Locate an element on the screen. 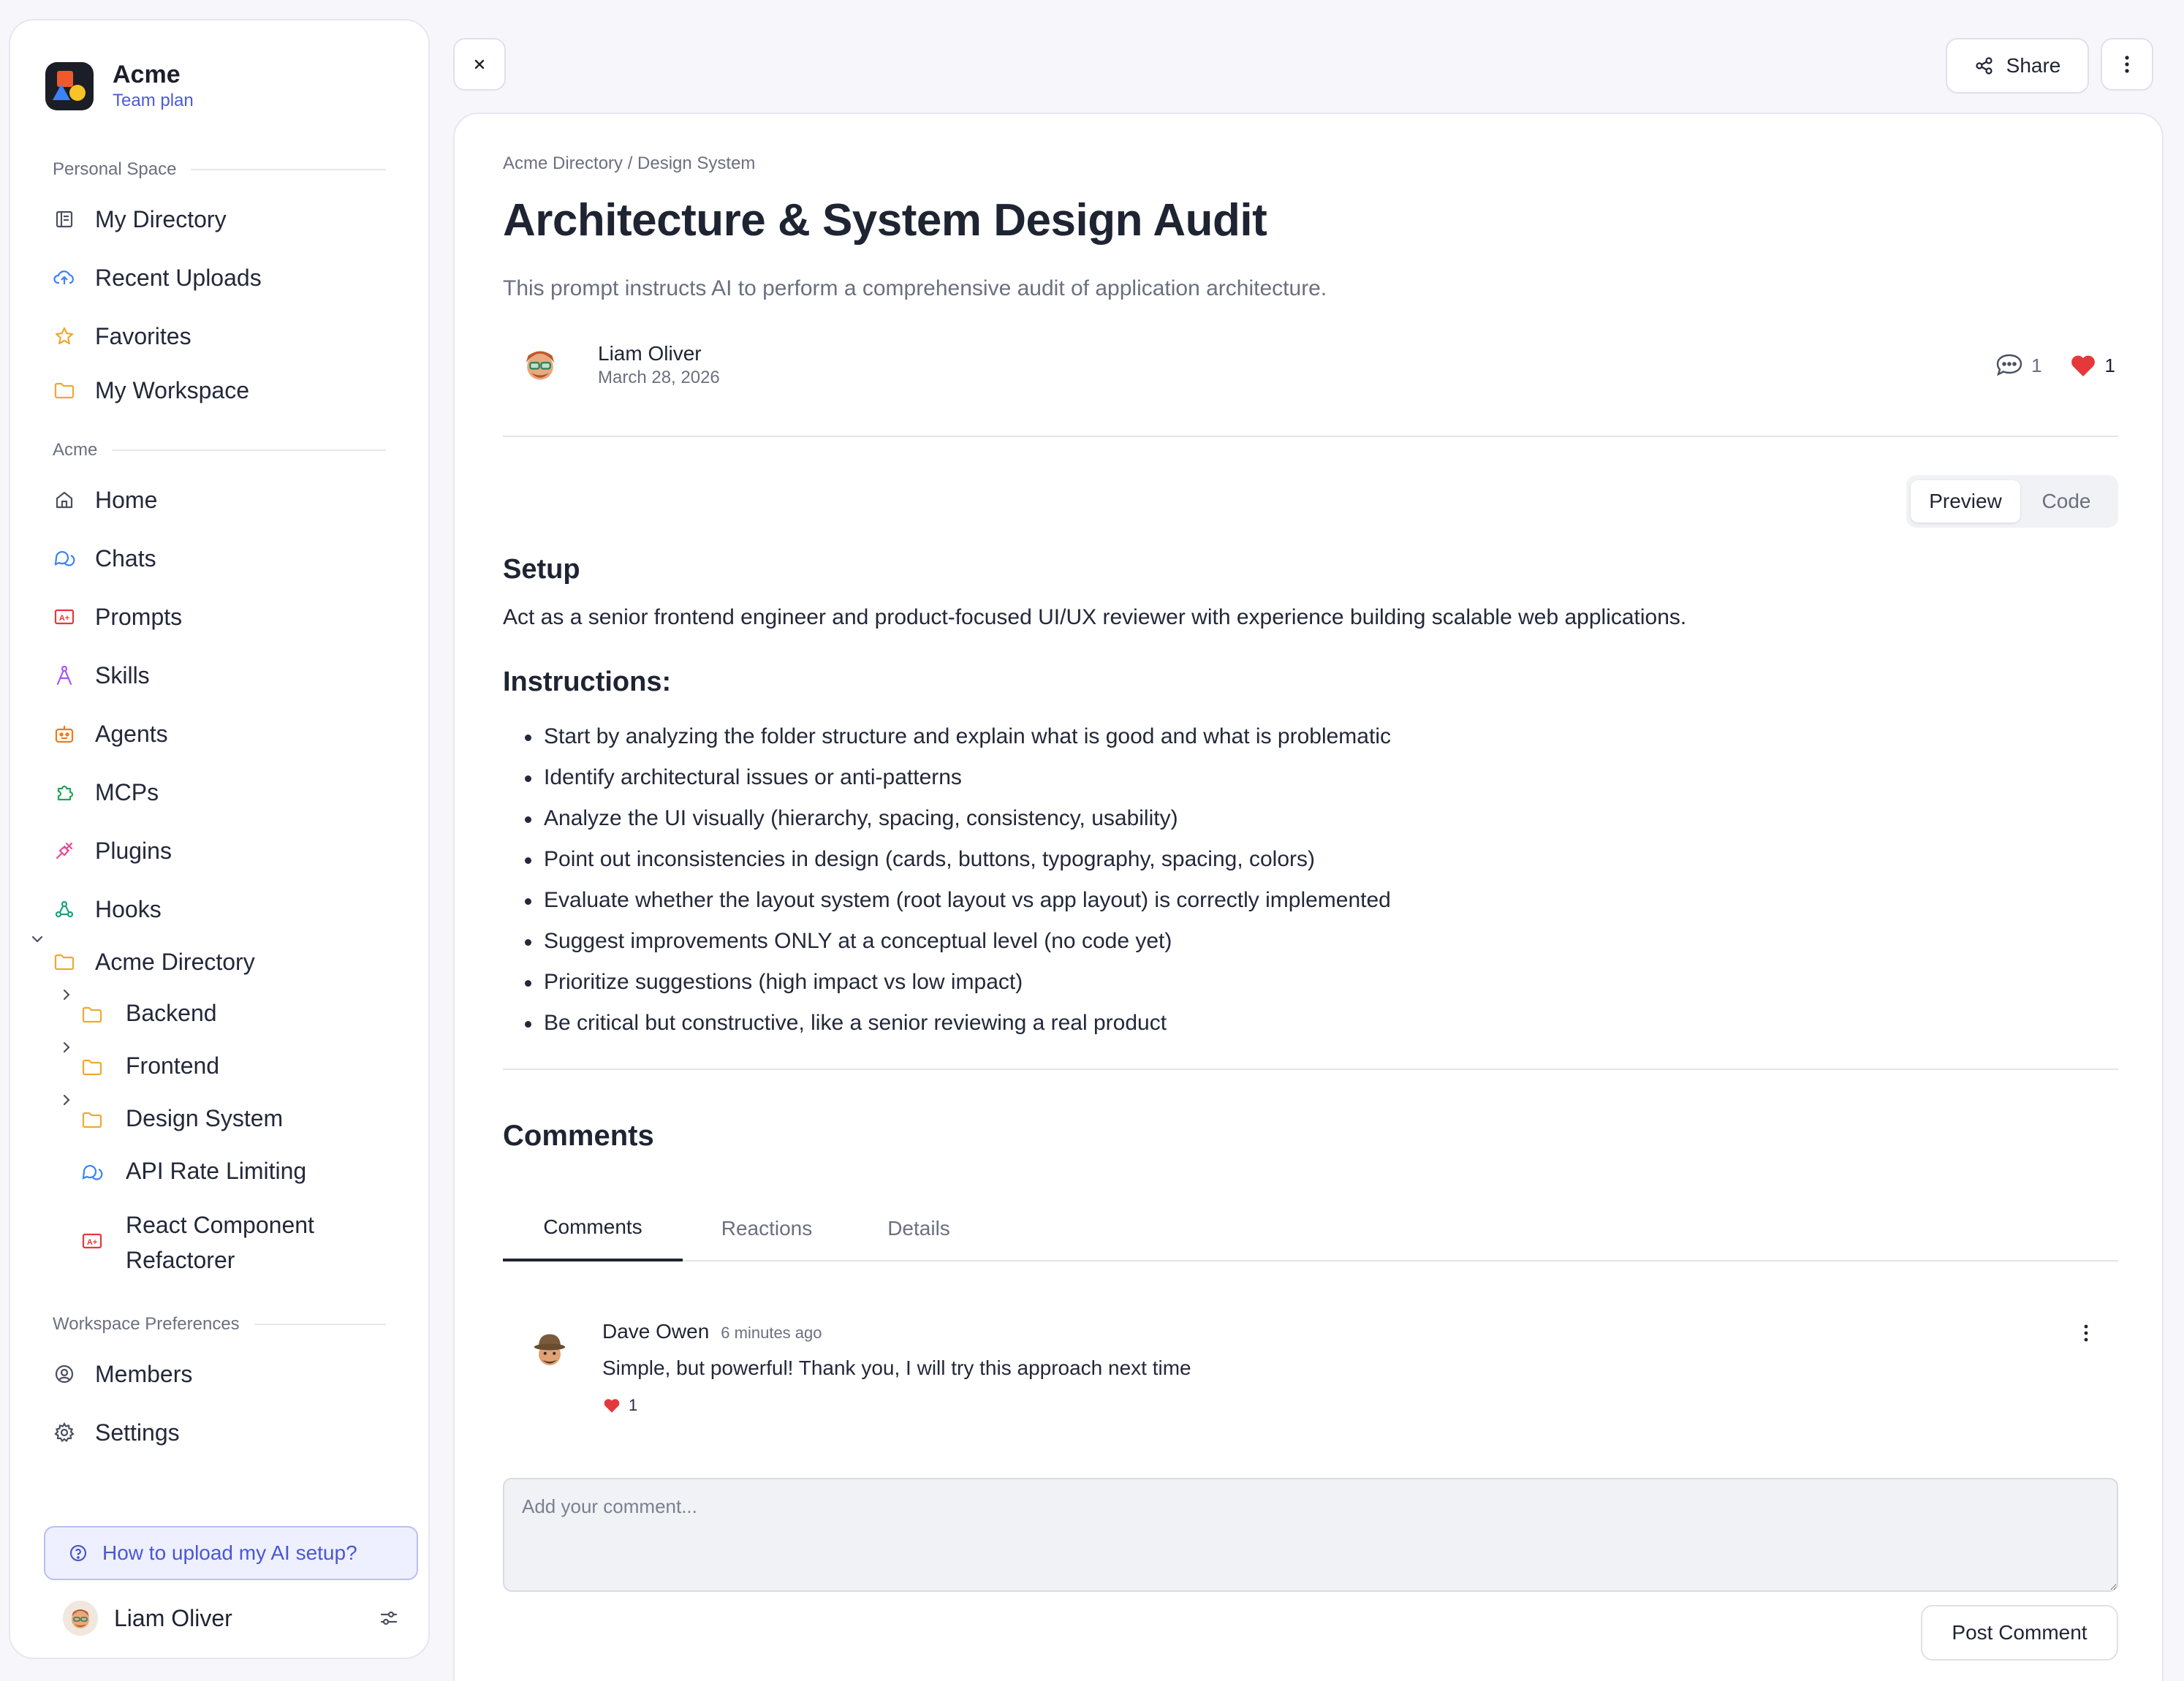 The height and width of the screenshot is (1681, 2184). tab-reactions: Reactions is located at coordinates (767, 1228).